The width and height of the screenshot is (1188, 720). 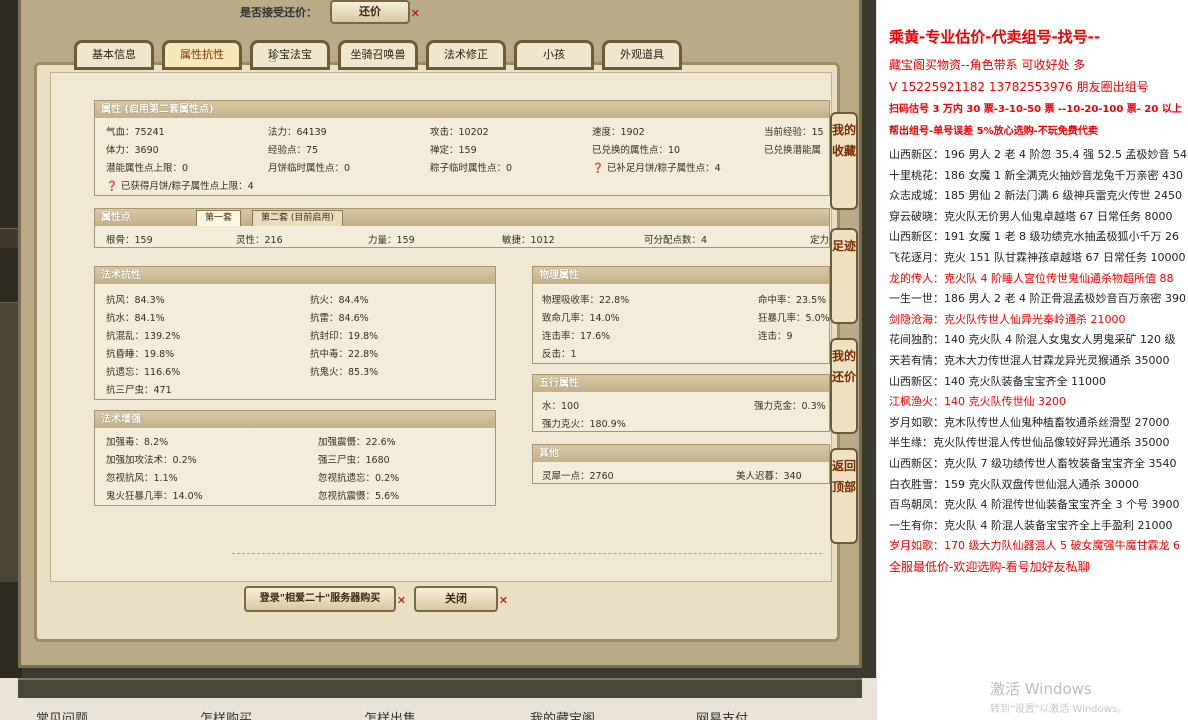 What do you see at coordinates (844, 386) in the screenshot?
I see `side-my-bargains-button: 我的还价` at bounding box center [844, 386].